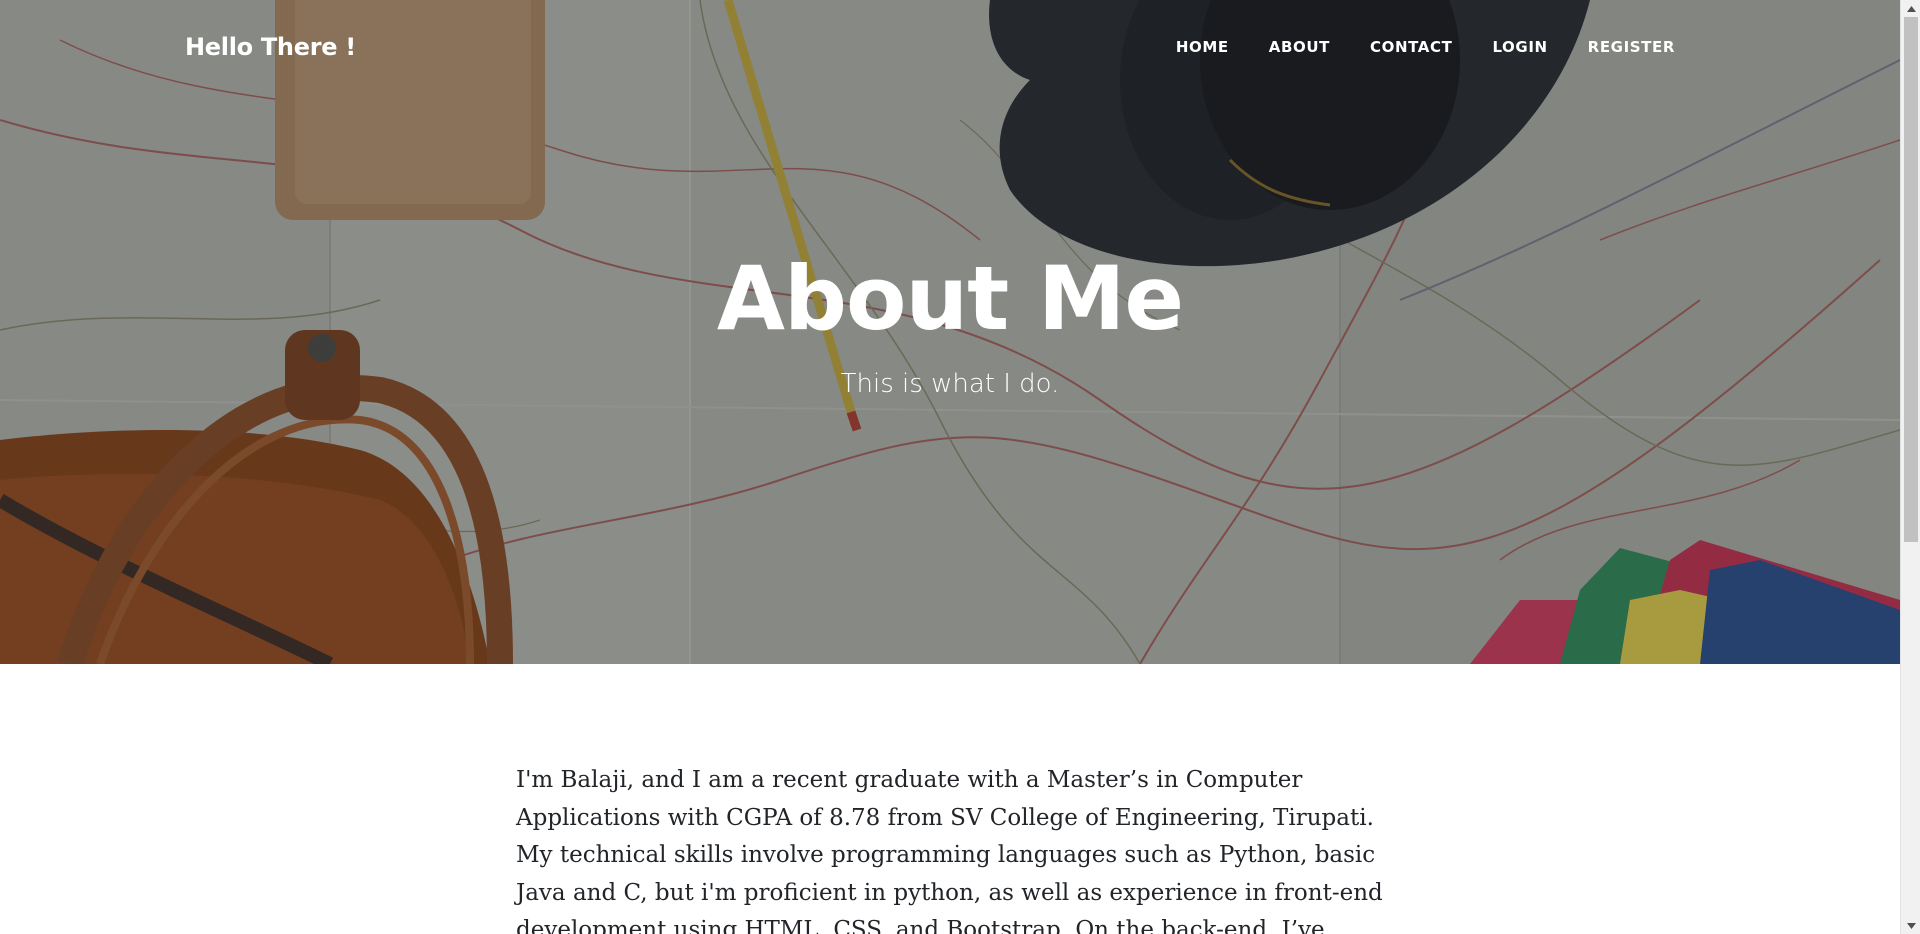 Image resolution: width=1920 pixels, height=934 pixels. I want to click on nav-link-contact: Contact, so click(1411, 47).